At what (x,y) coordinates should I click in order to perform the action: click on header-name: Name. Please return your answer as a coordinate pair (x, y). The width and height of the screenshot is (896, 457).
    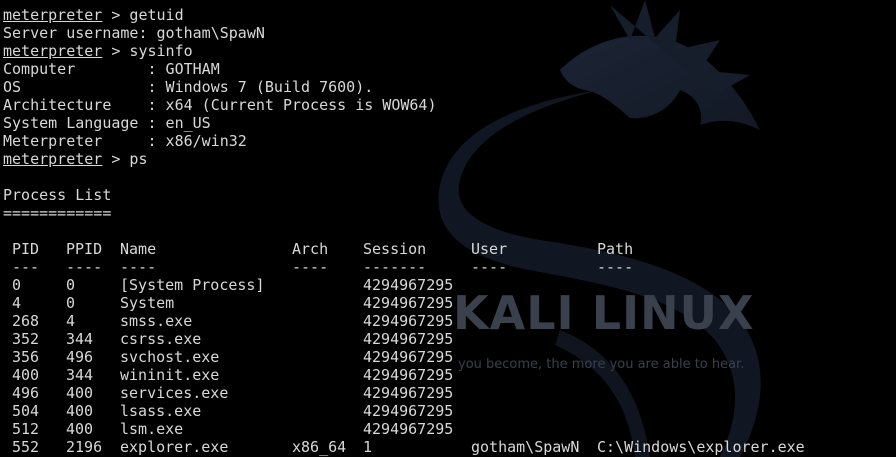
    Looking at the image, I should click on (138, 249).